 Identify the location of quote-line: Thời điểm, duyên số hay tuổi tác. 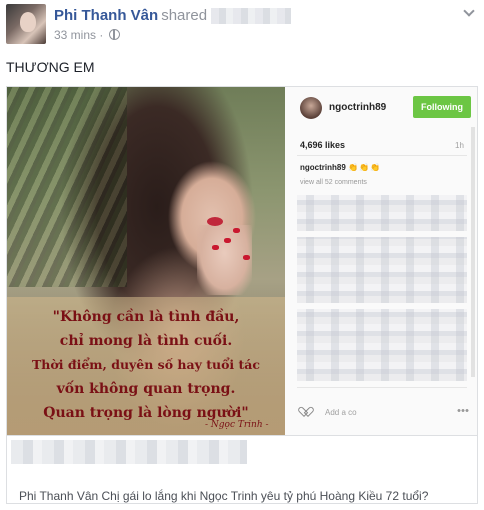
(146, 364).